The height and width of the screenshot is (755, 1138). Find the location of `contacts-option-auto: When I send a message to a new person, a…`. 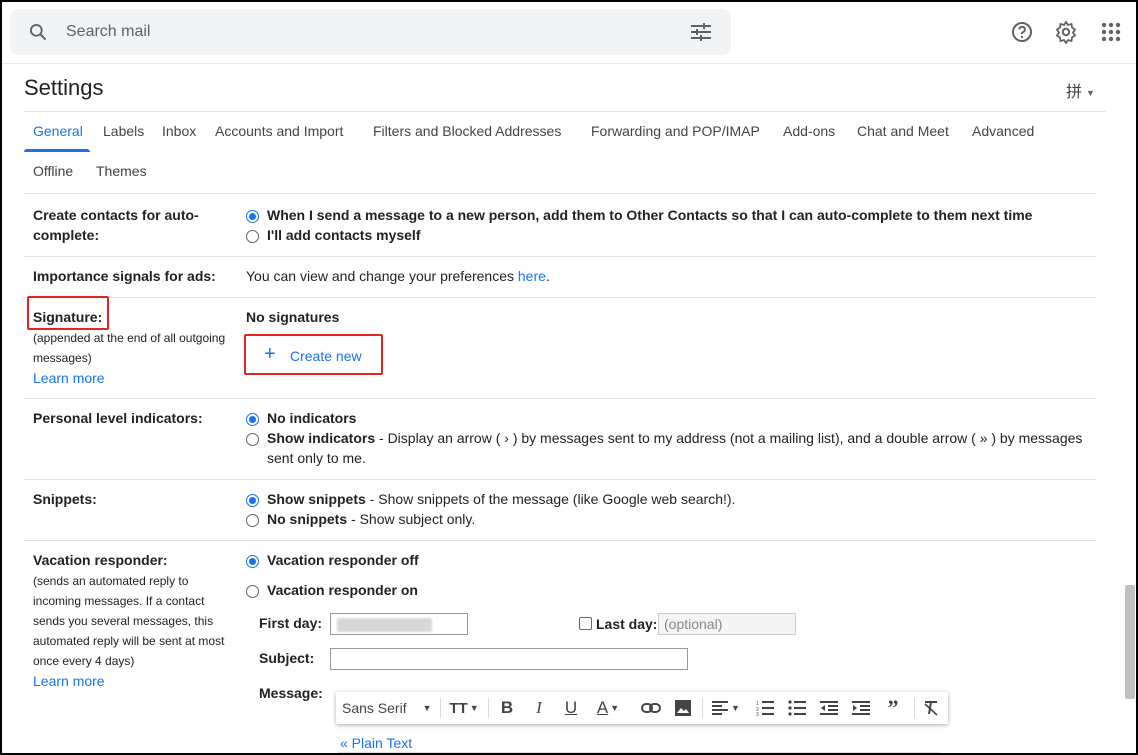

contacts-option-auto: When I send a message to a new person, a… is located at coordinates (649, 215).